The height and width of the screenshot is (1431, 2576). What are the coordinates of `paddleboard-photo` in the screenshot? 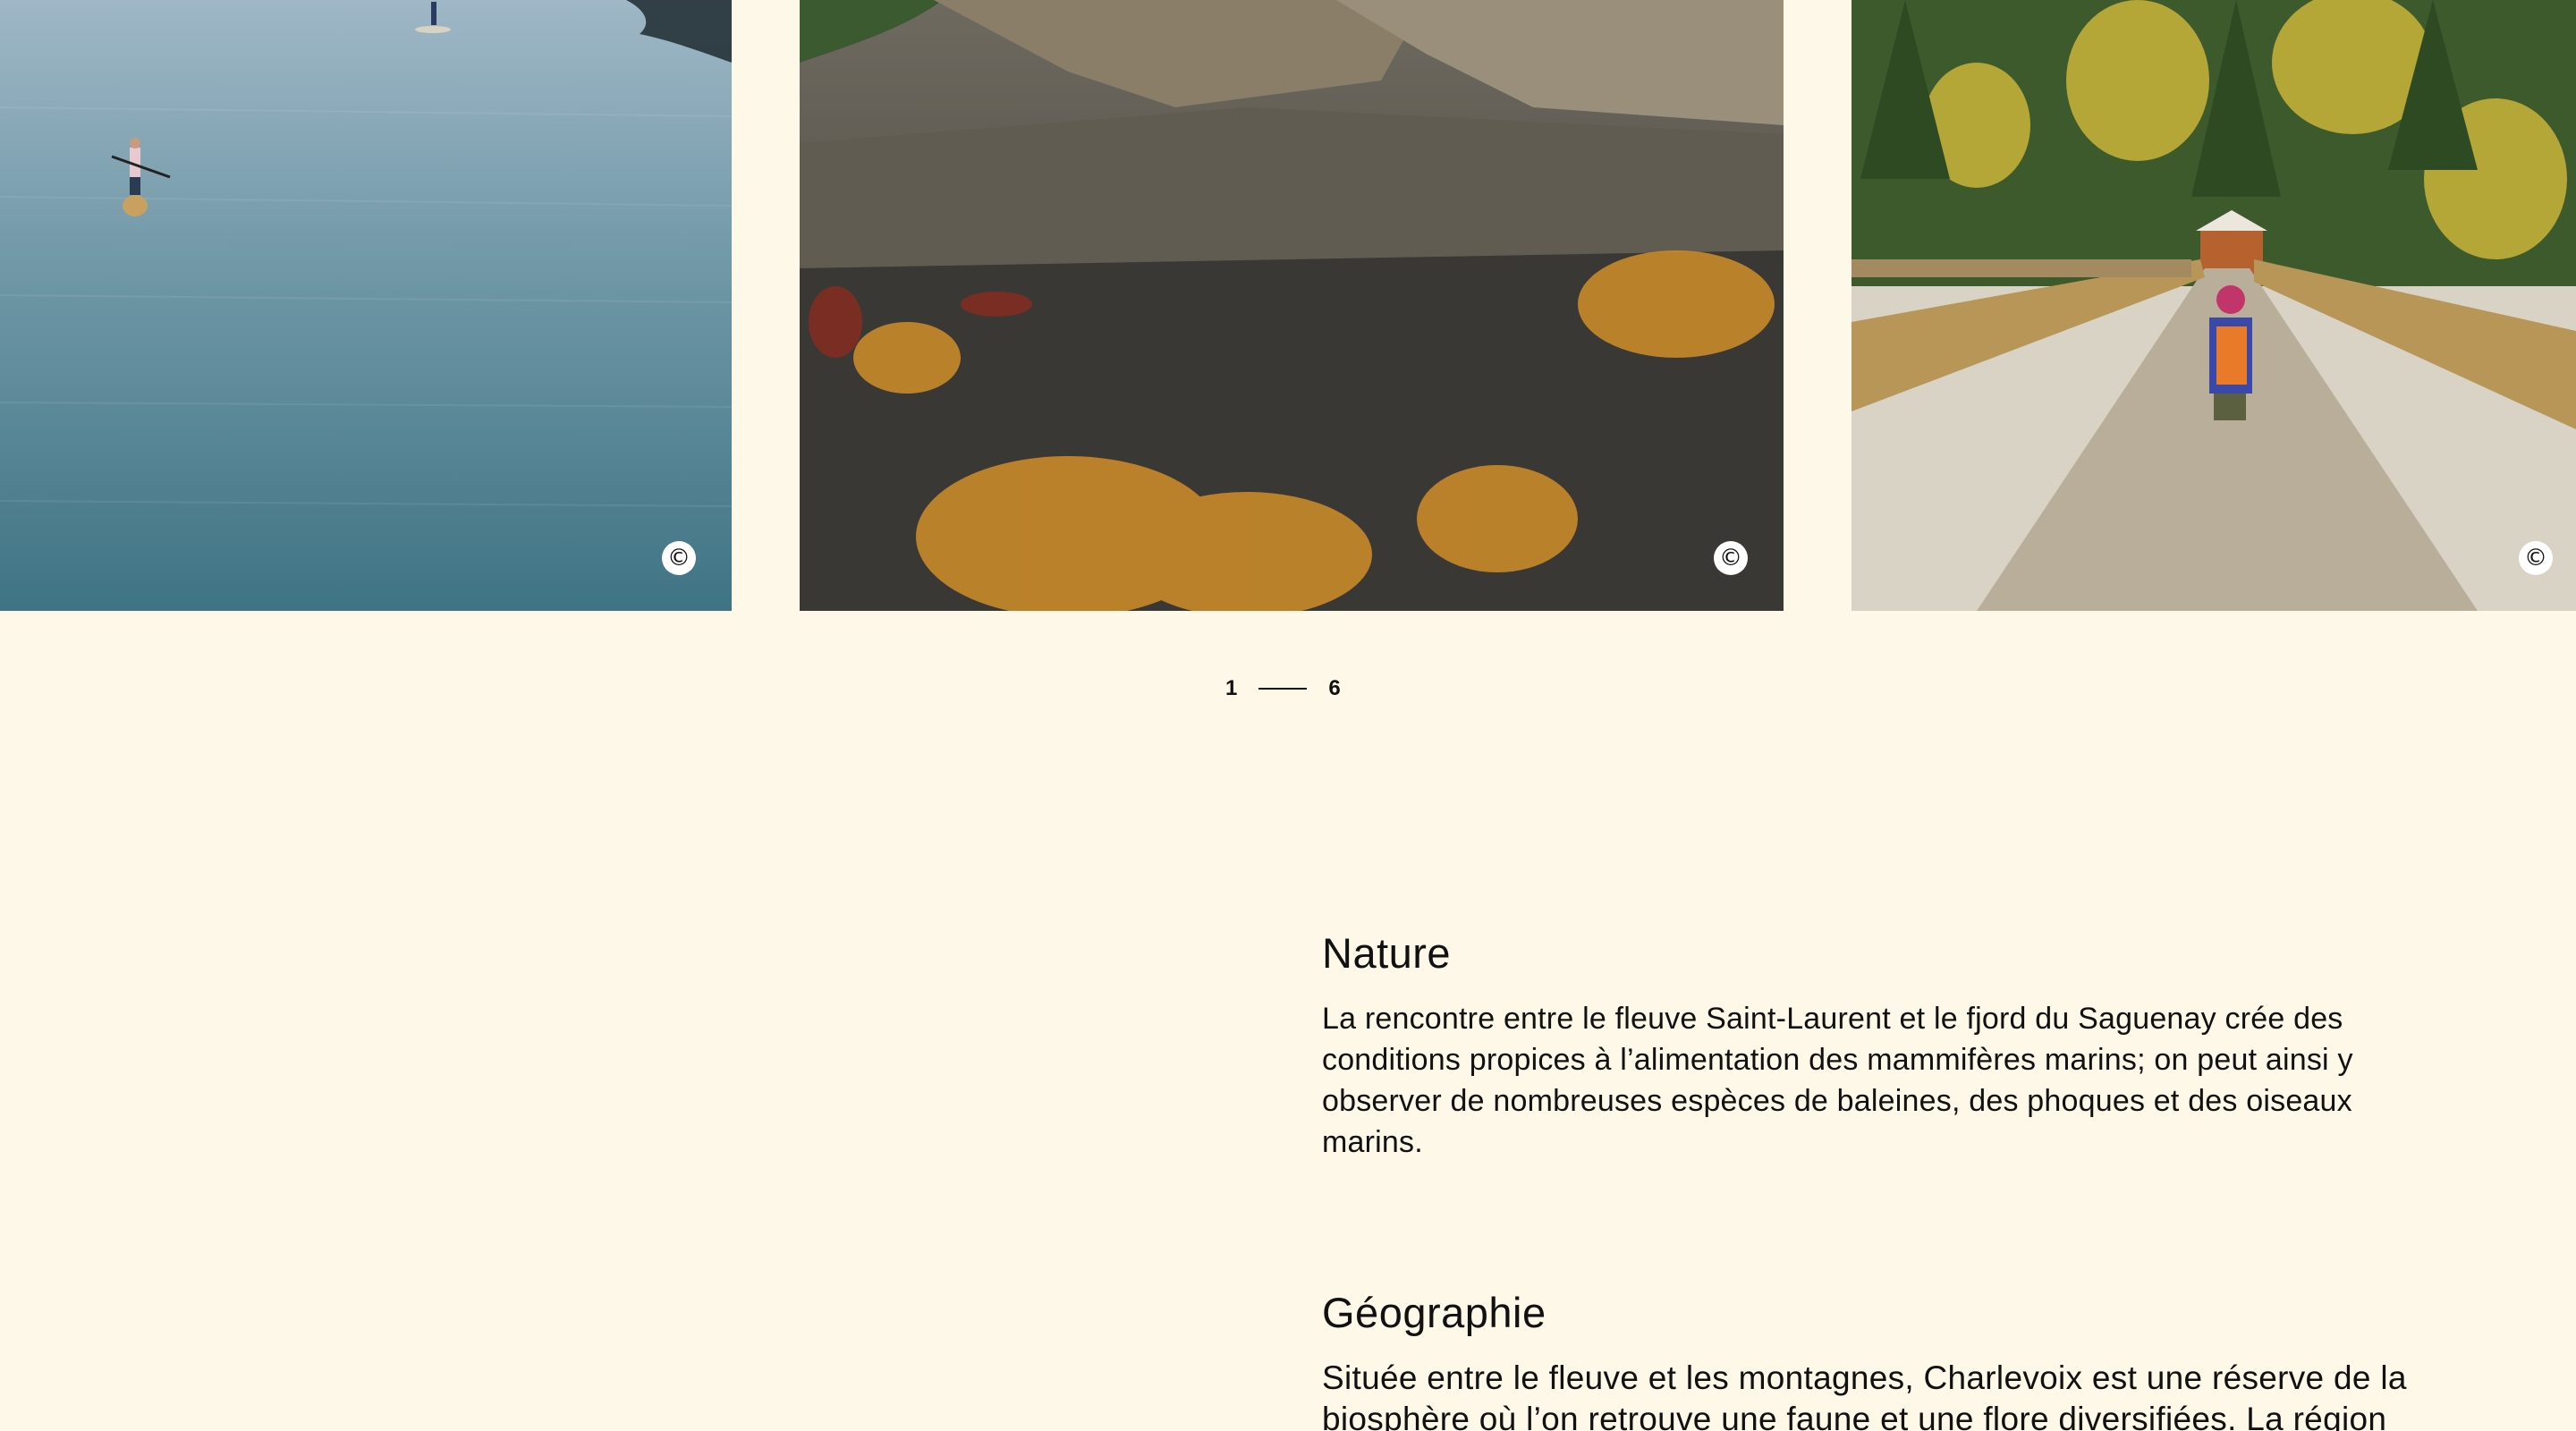 It's located at (366, 306).